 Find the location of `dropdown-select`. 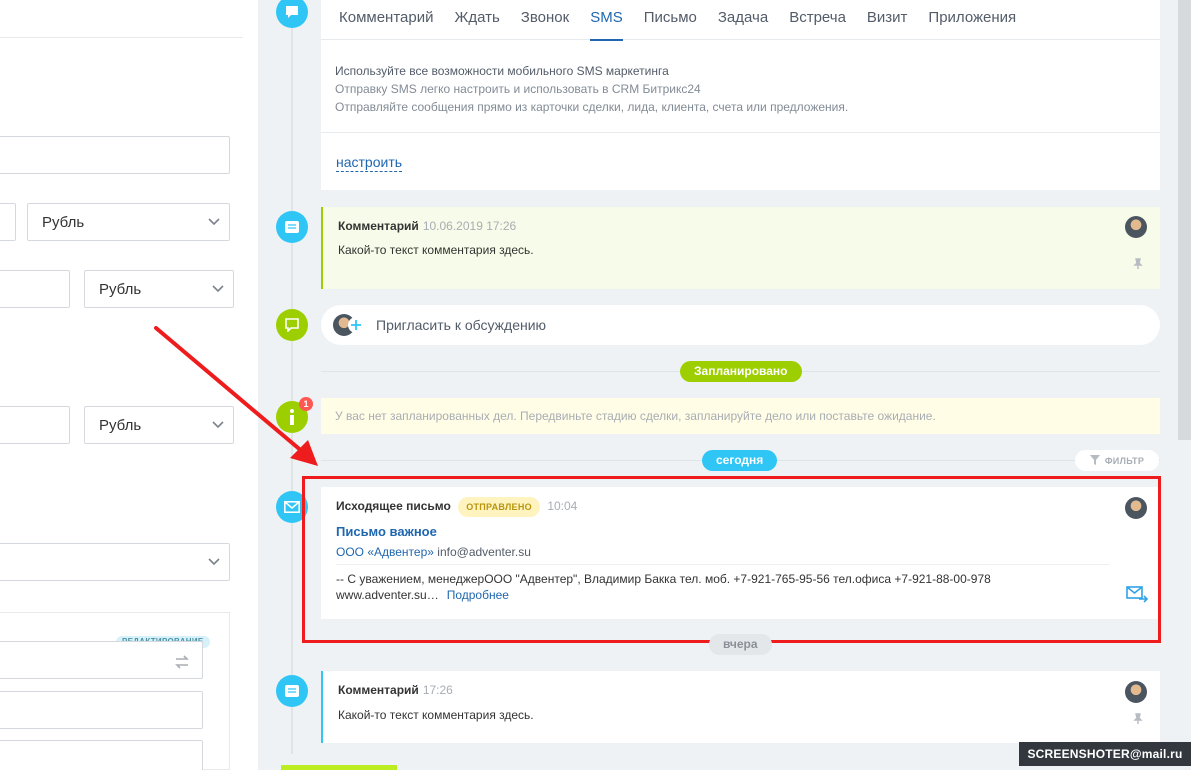

dropdown-select is located at coordinates (115, 562).